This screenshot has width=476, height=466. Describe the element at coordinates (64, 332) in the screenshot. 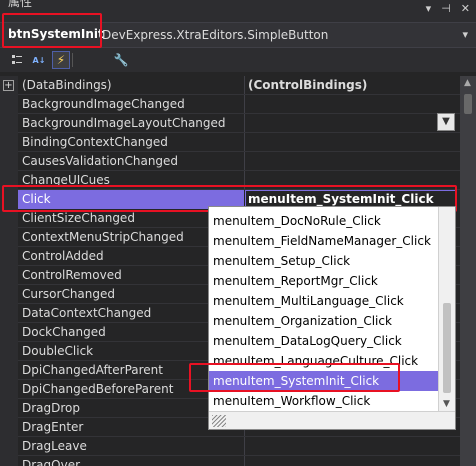

I see `property-name: DockChanged` at that location.